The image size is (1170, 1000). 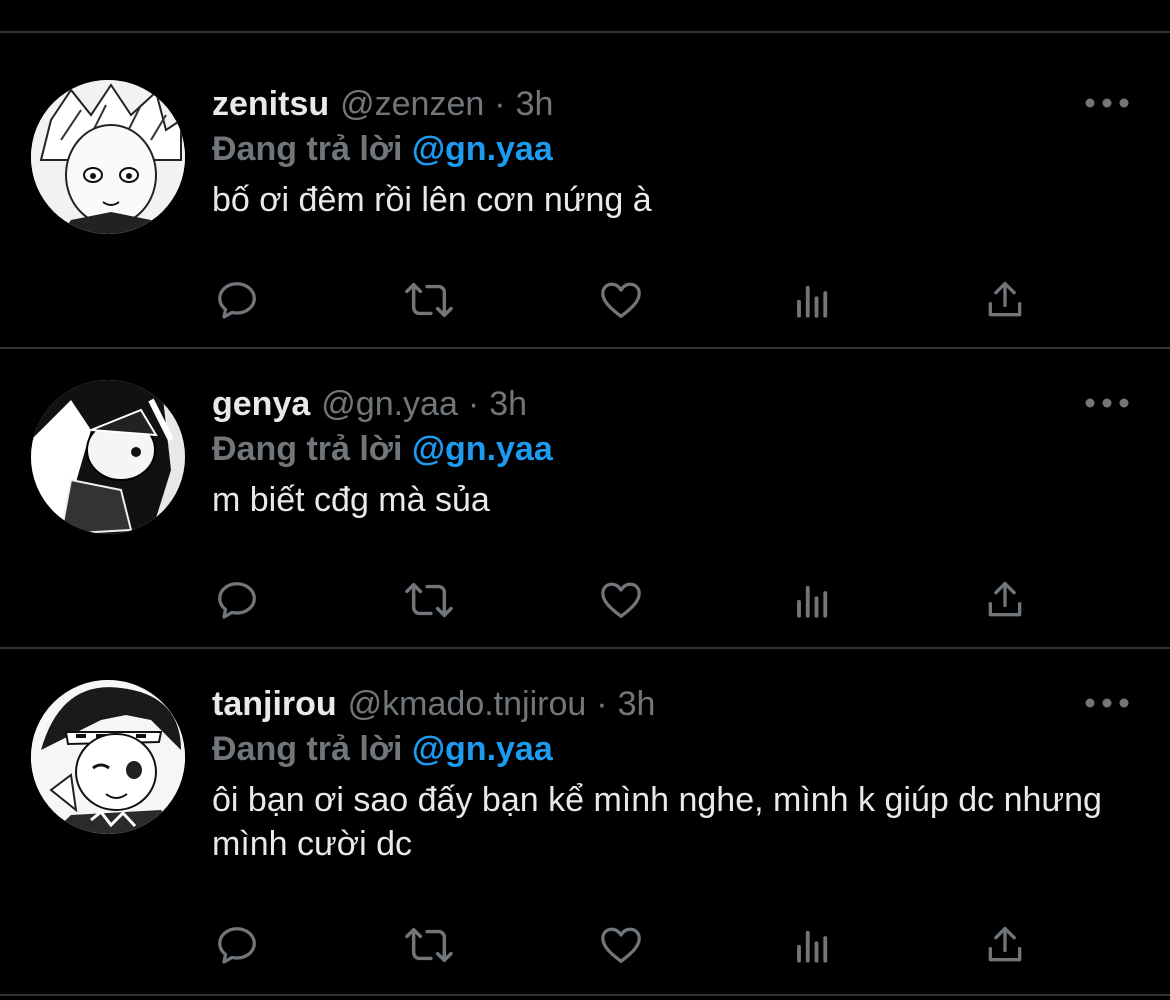 I want to click on tweet-text: bố ơi đêm rồi lên cơn nứng à, so click(x=432, y=200).